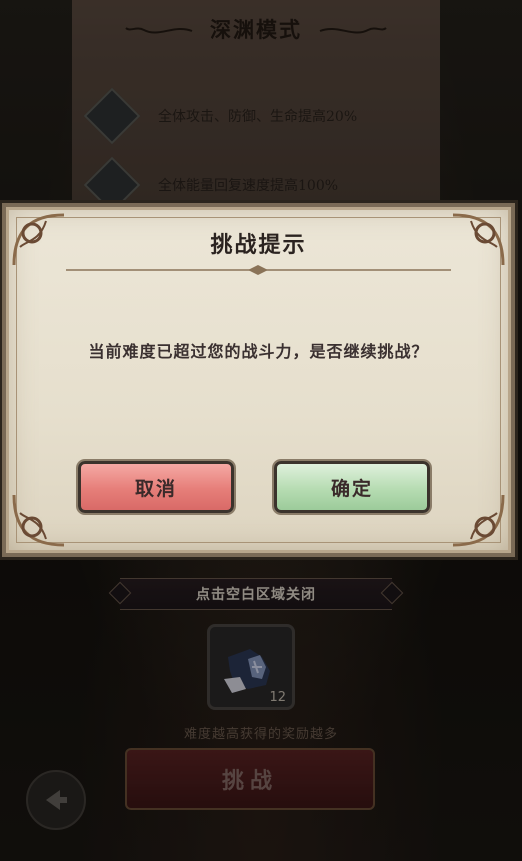 Image resolution: width=522 pixels, height=861 pixels. I want to click on cancel-button: 取消, so click(156, 487).